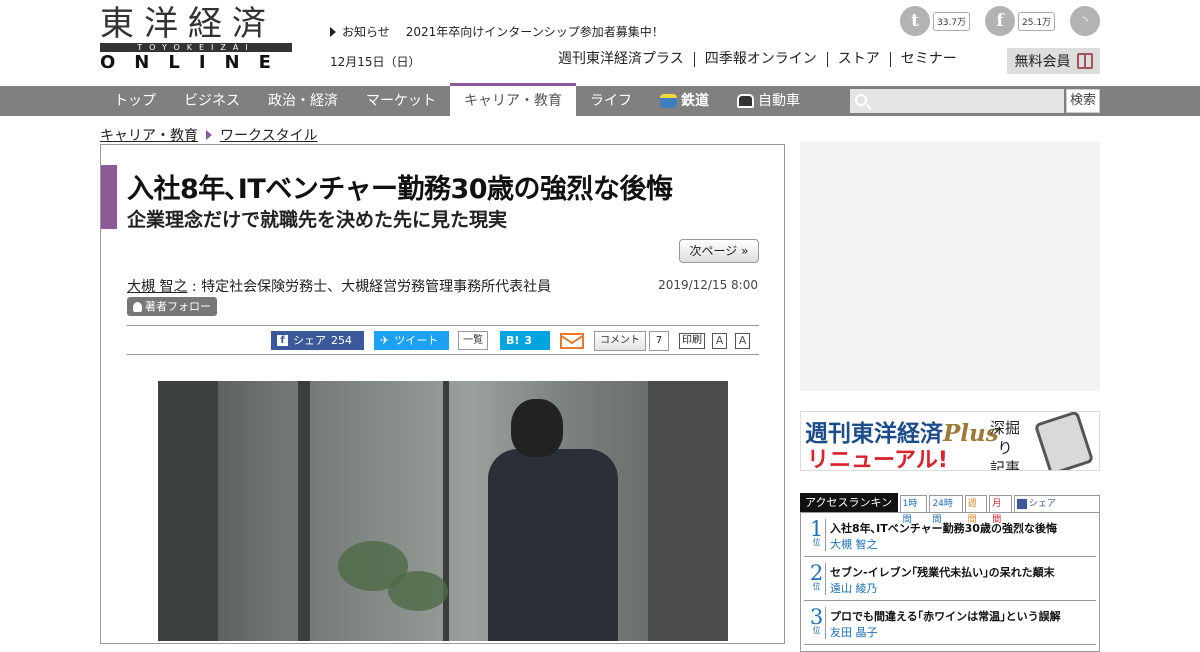 This screenshot has width=1200, height=652. Describe the element at coordinates (957, 101) in the screenshot. I see `search-input` at that location.